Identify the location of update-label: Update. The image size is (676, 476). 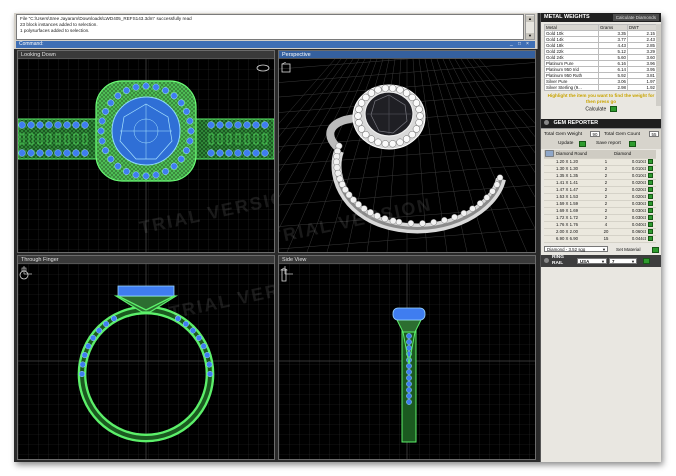
(566, 143).